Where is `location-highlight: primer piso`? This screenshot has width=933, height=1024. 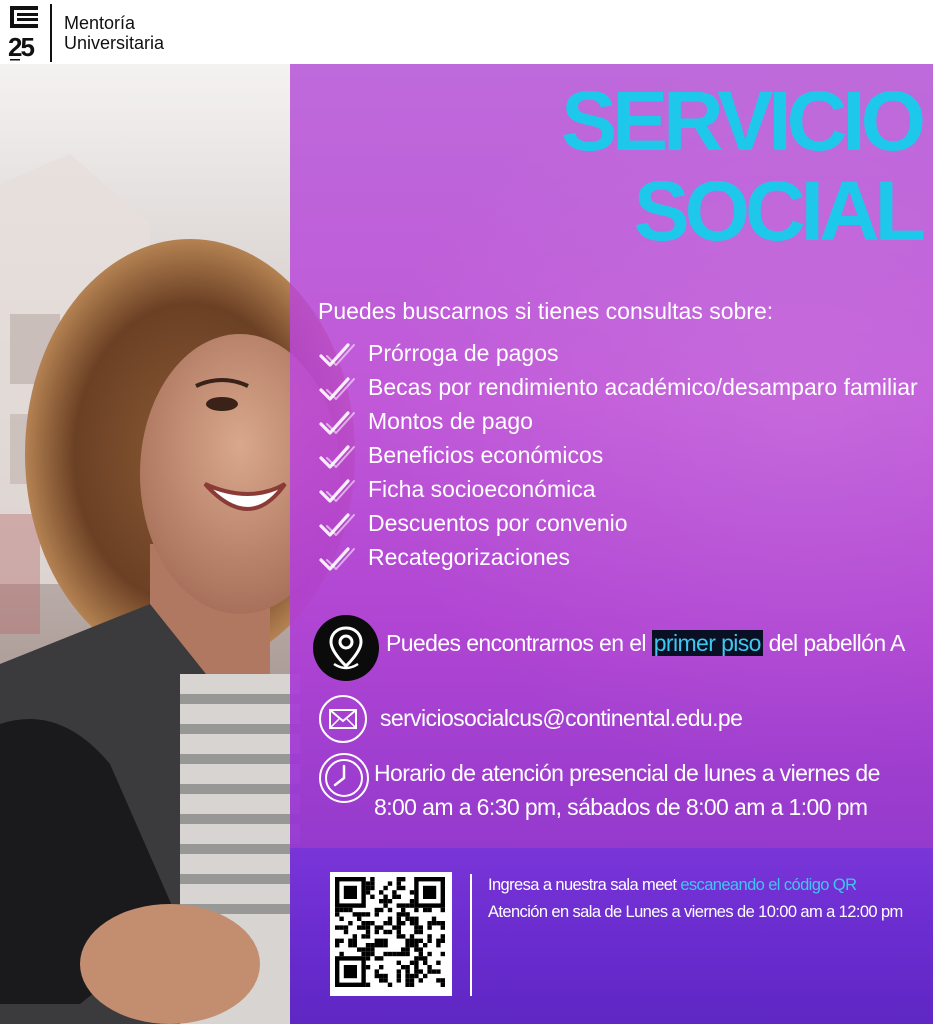
location-highlight: primer piso is located at coordinates (707, 643).